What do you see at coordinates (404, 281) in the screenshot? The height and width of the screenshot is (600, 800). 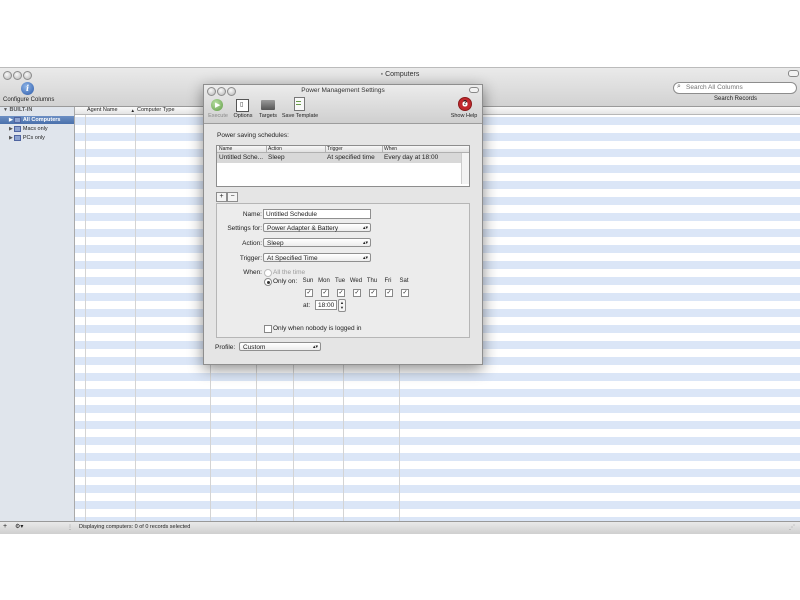 I see `day-label-sat: Sat` at bounding box center [404, 281].